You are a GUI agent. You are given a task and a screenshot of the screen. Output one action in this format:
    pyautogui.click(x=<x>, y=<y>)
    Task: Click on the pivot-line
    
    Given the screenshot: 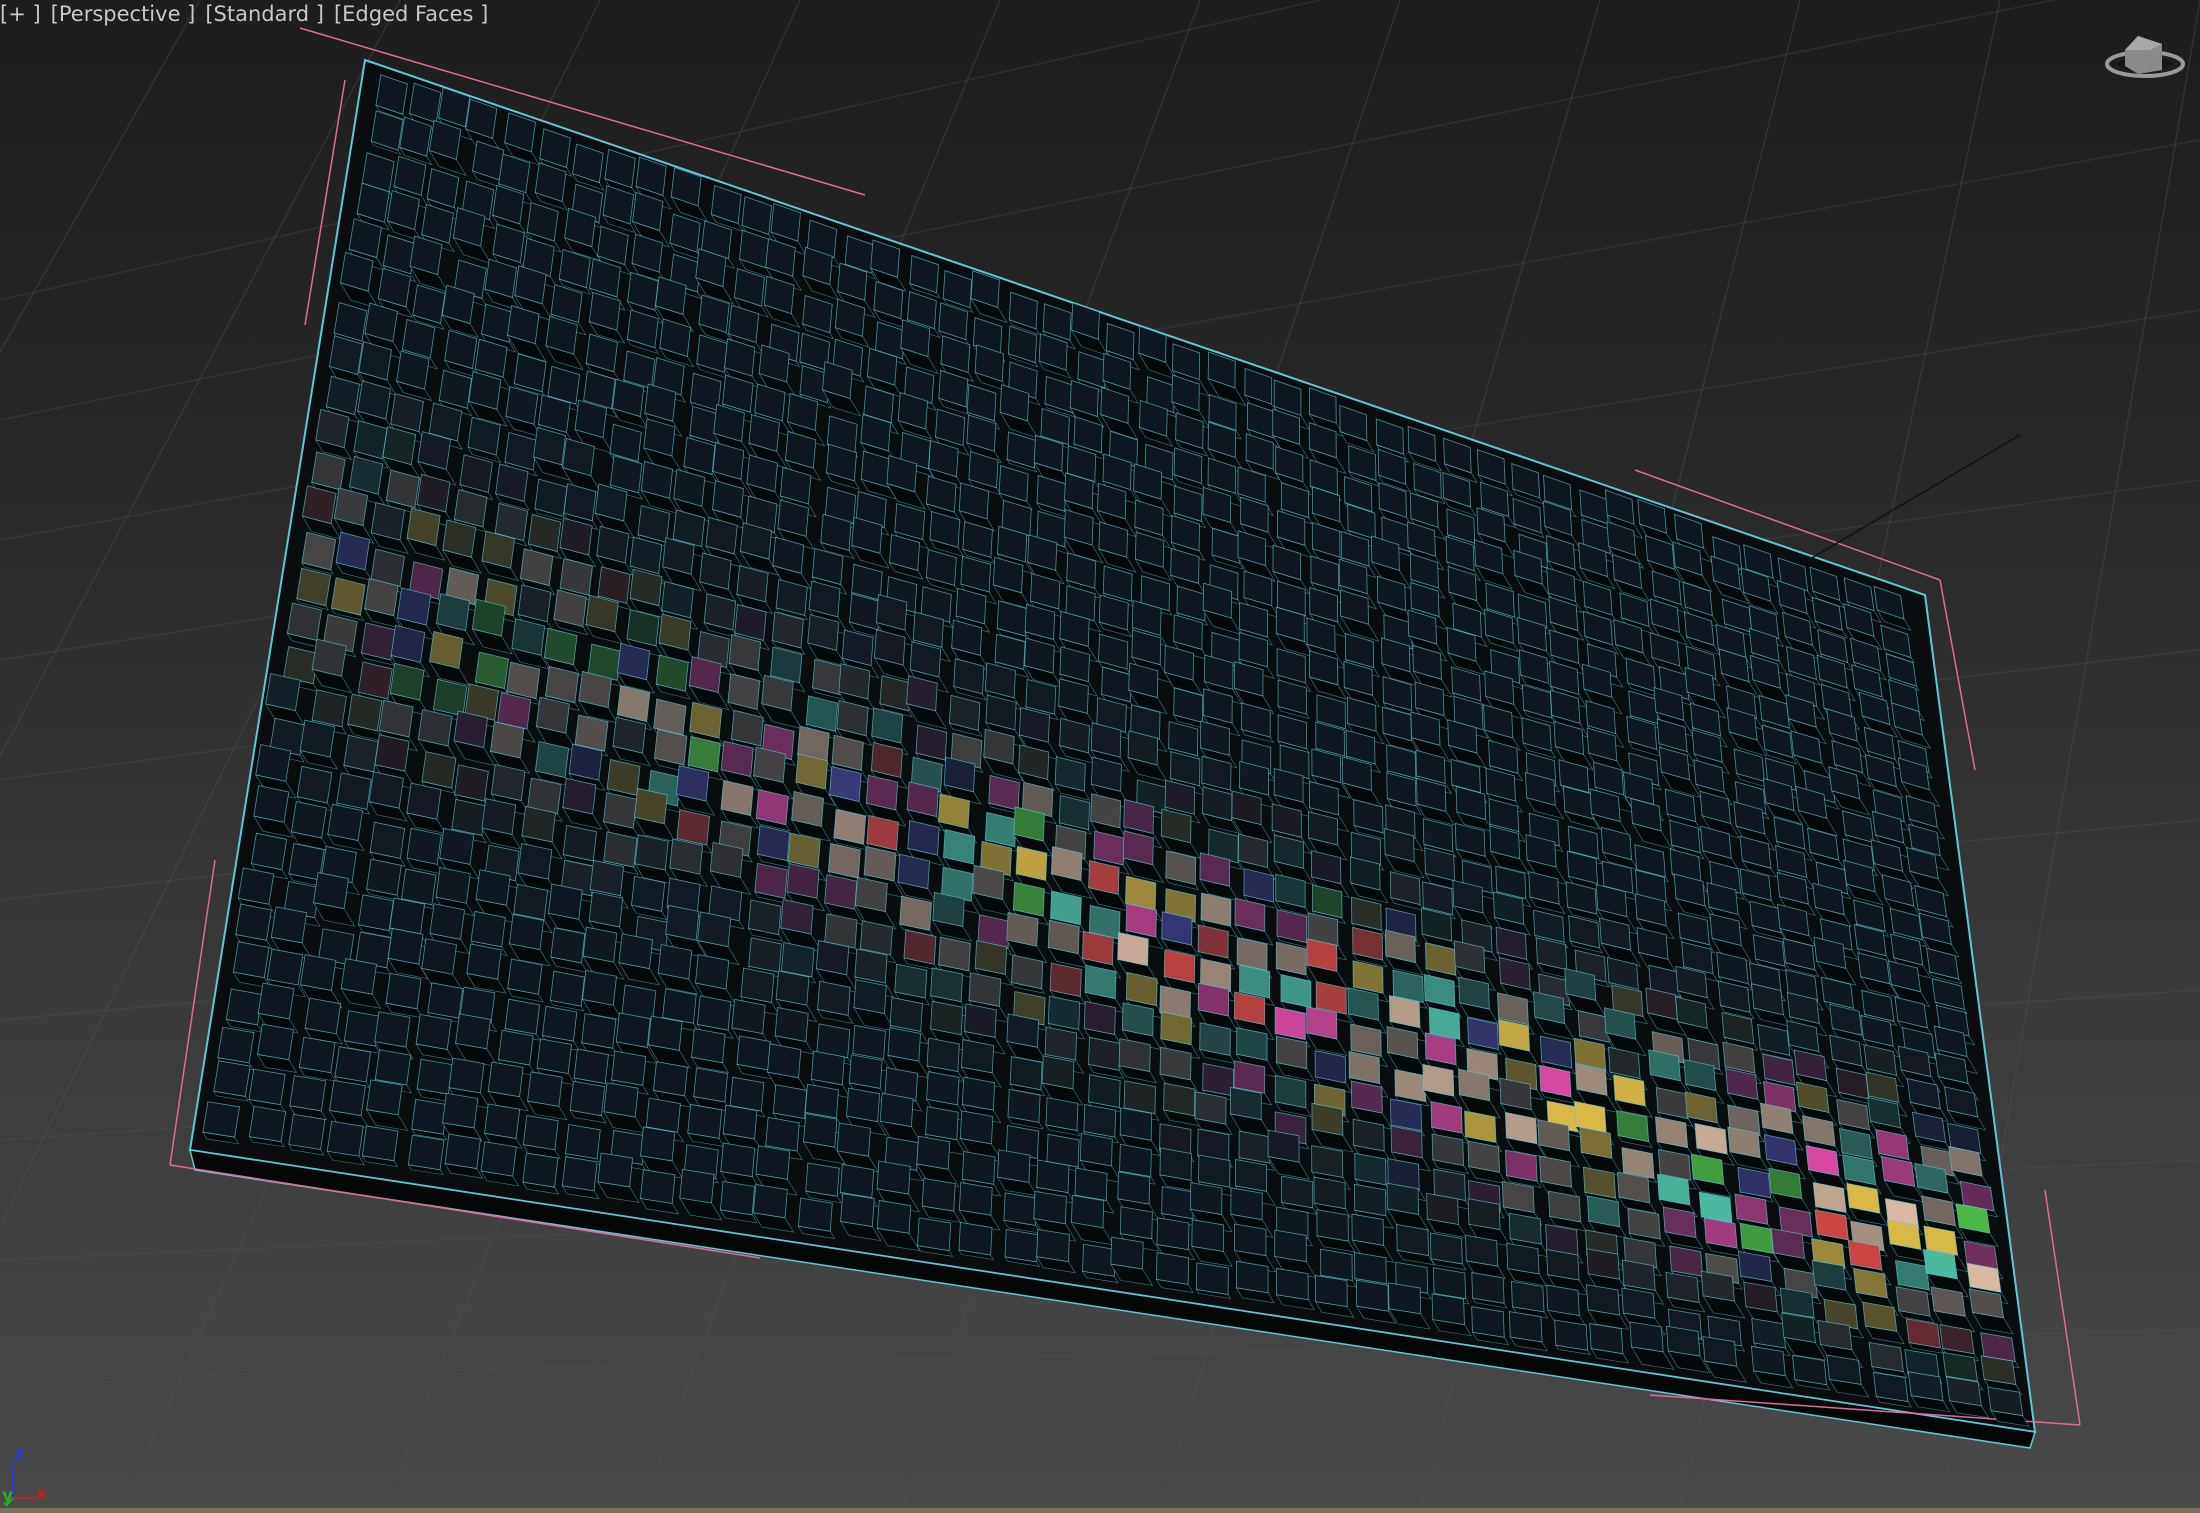 What is the action you would take?
    pyautogui.click(x=1910, y=500)
    